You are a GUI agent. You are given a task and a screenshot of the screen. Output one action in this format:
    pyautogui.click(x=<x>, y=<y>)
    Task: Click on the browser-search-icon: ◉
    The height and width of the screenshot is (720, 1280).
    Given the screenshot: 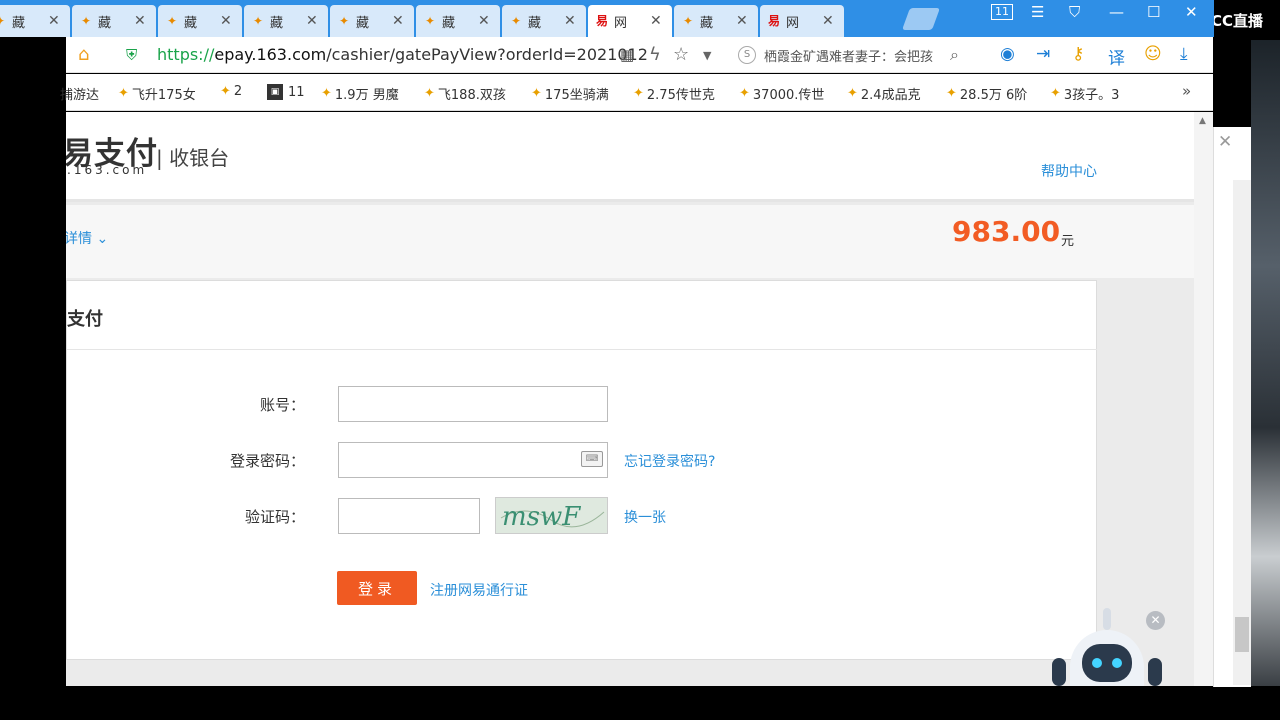 What is the action you would take?
    pyautogui.click(x=1007, y=54)
    